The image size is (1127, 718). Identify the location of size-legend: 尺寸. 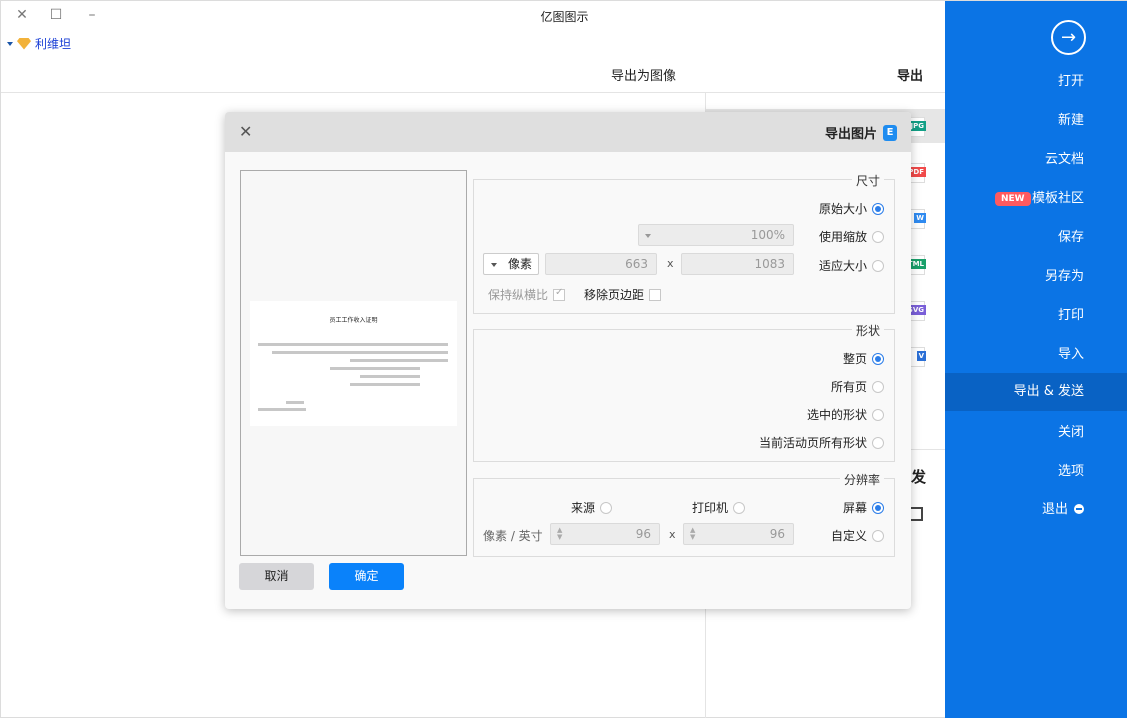
(867, 180).